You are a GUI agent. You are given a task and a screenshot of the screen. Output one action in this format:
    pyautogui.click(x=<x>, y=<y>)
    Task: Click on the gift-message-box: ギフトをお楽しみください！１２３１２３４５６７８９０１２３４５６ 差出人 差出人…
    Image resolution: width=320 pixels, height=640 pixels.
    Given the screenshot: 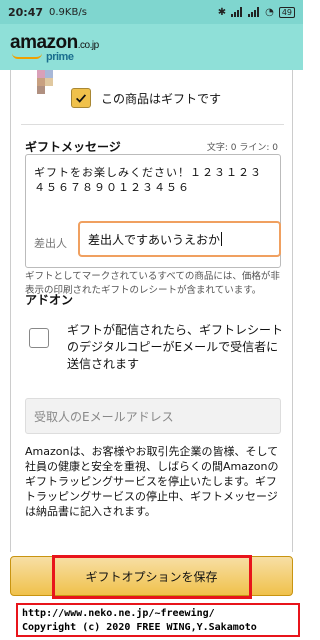 What is the action you would take?
    pyautogui.click(x=153, y=211)
    